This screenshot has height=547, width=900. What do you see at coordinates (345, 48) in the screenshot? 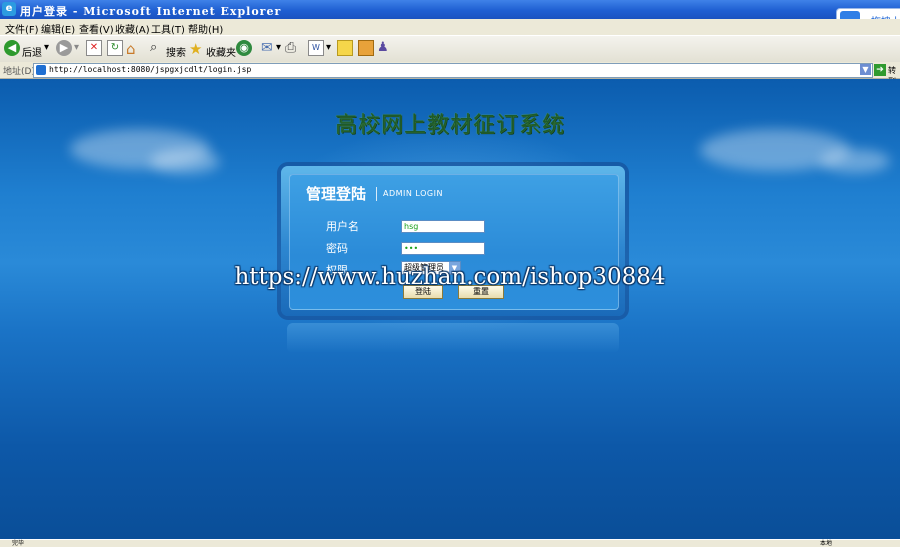
I see `discuss-icon` at bounding box center [345, 48].